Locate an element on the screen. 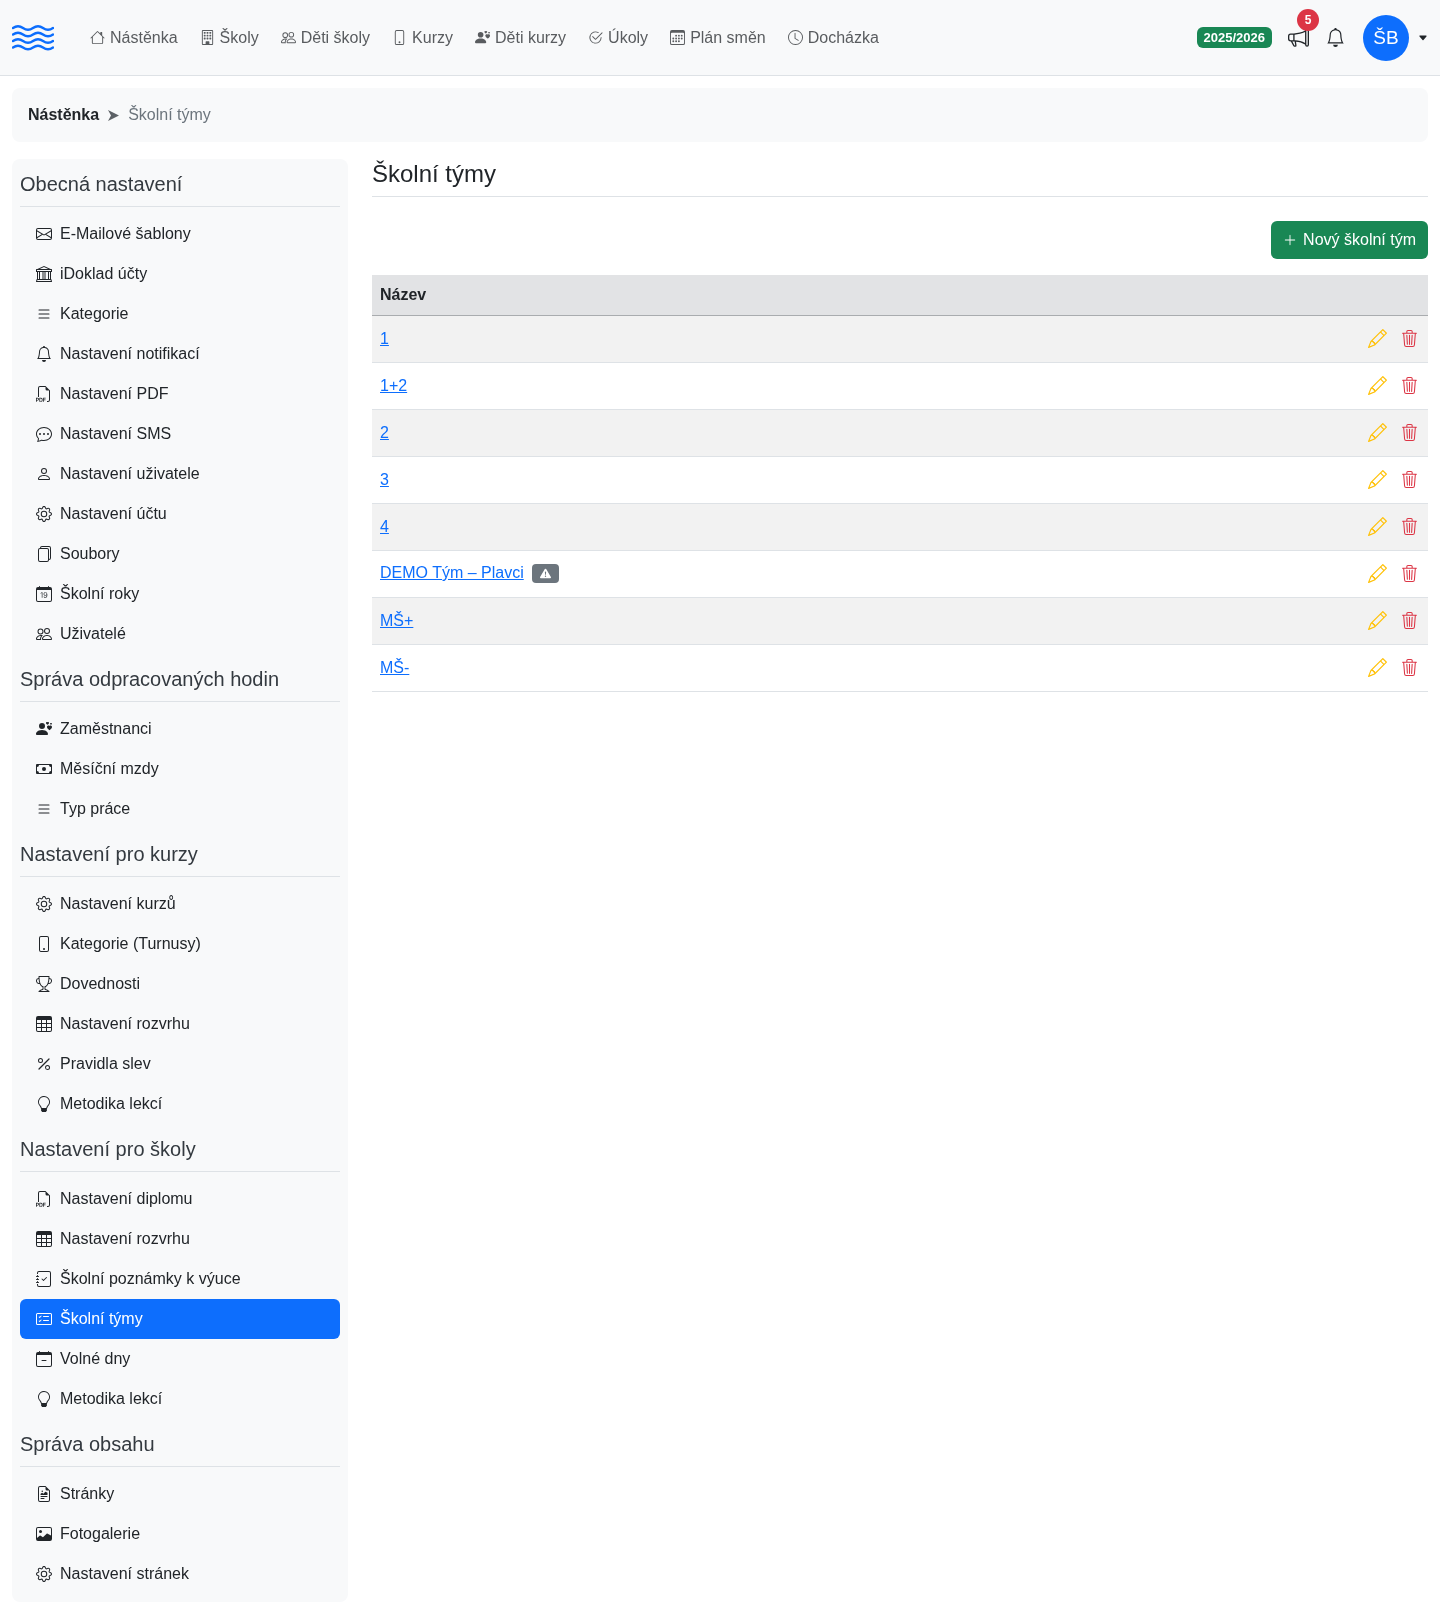 The width and height of the screenshot is (1440, 1618). nav-link: Nástěnka is located at coordinates (134, 37).